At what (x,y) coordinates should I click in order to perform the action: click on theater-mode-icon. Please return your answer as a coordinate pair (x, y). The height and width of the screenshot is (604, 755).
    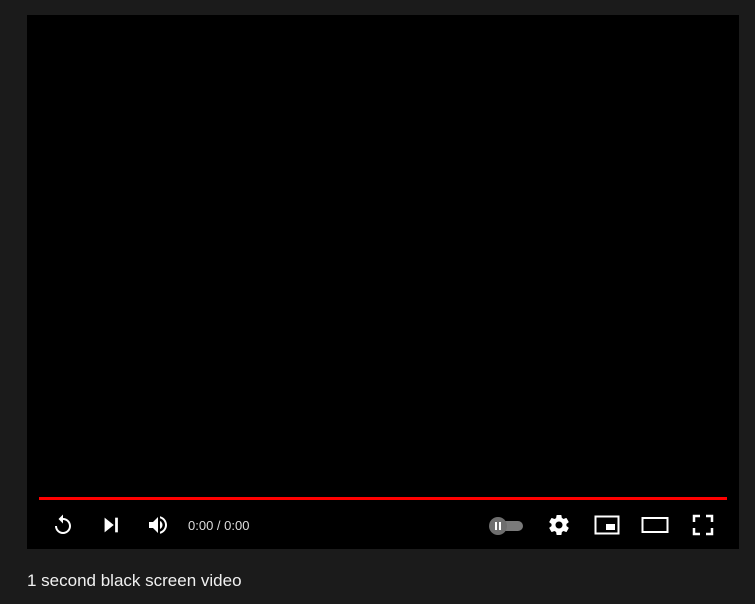
    Looking at the image, I should click on (655, 525).